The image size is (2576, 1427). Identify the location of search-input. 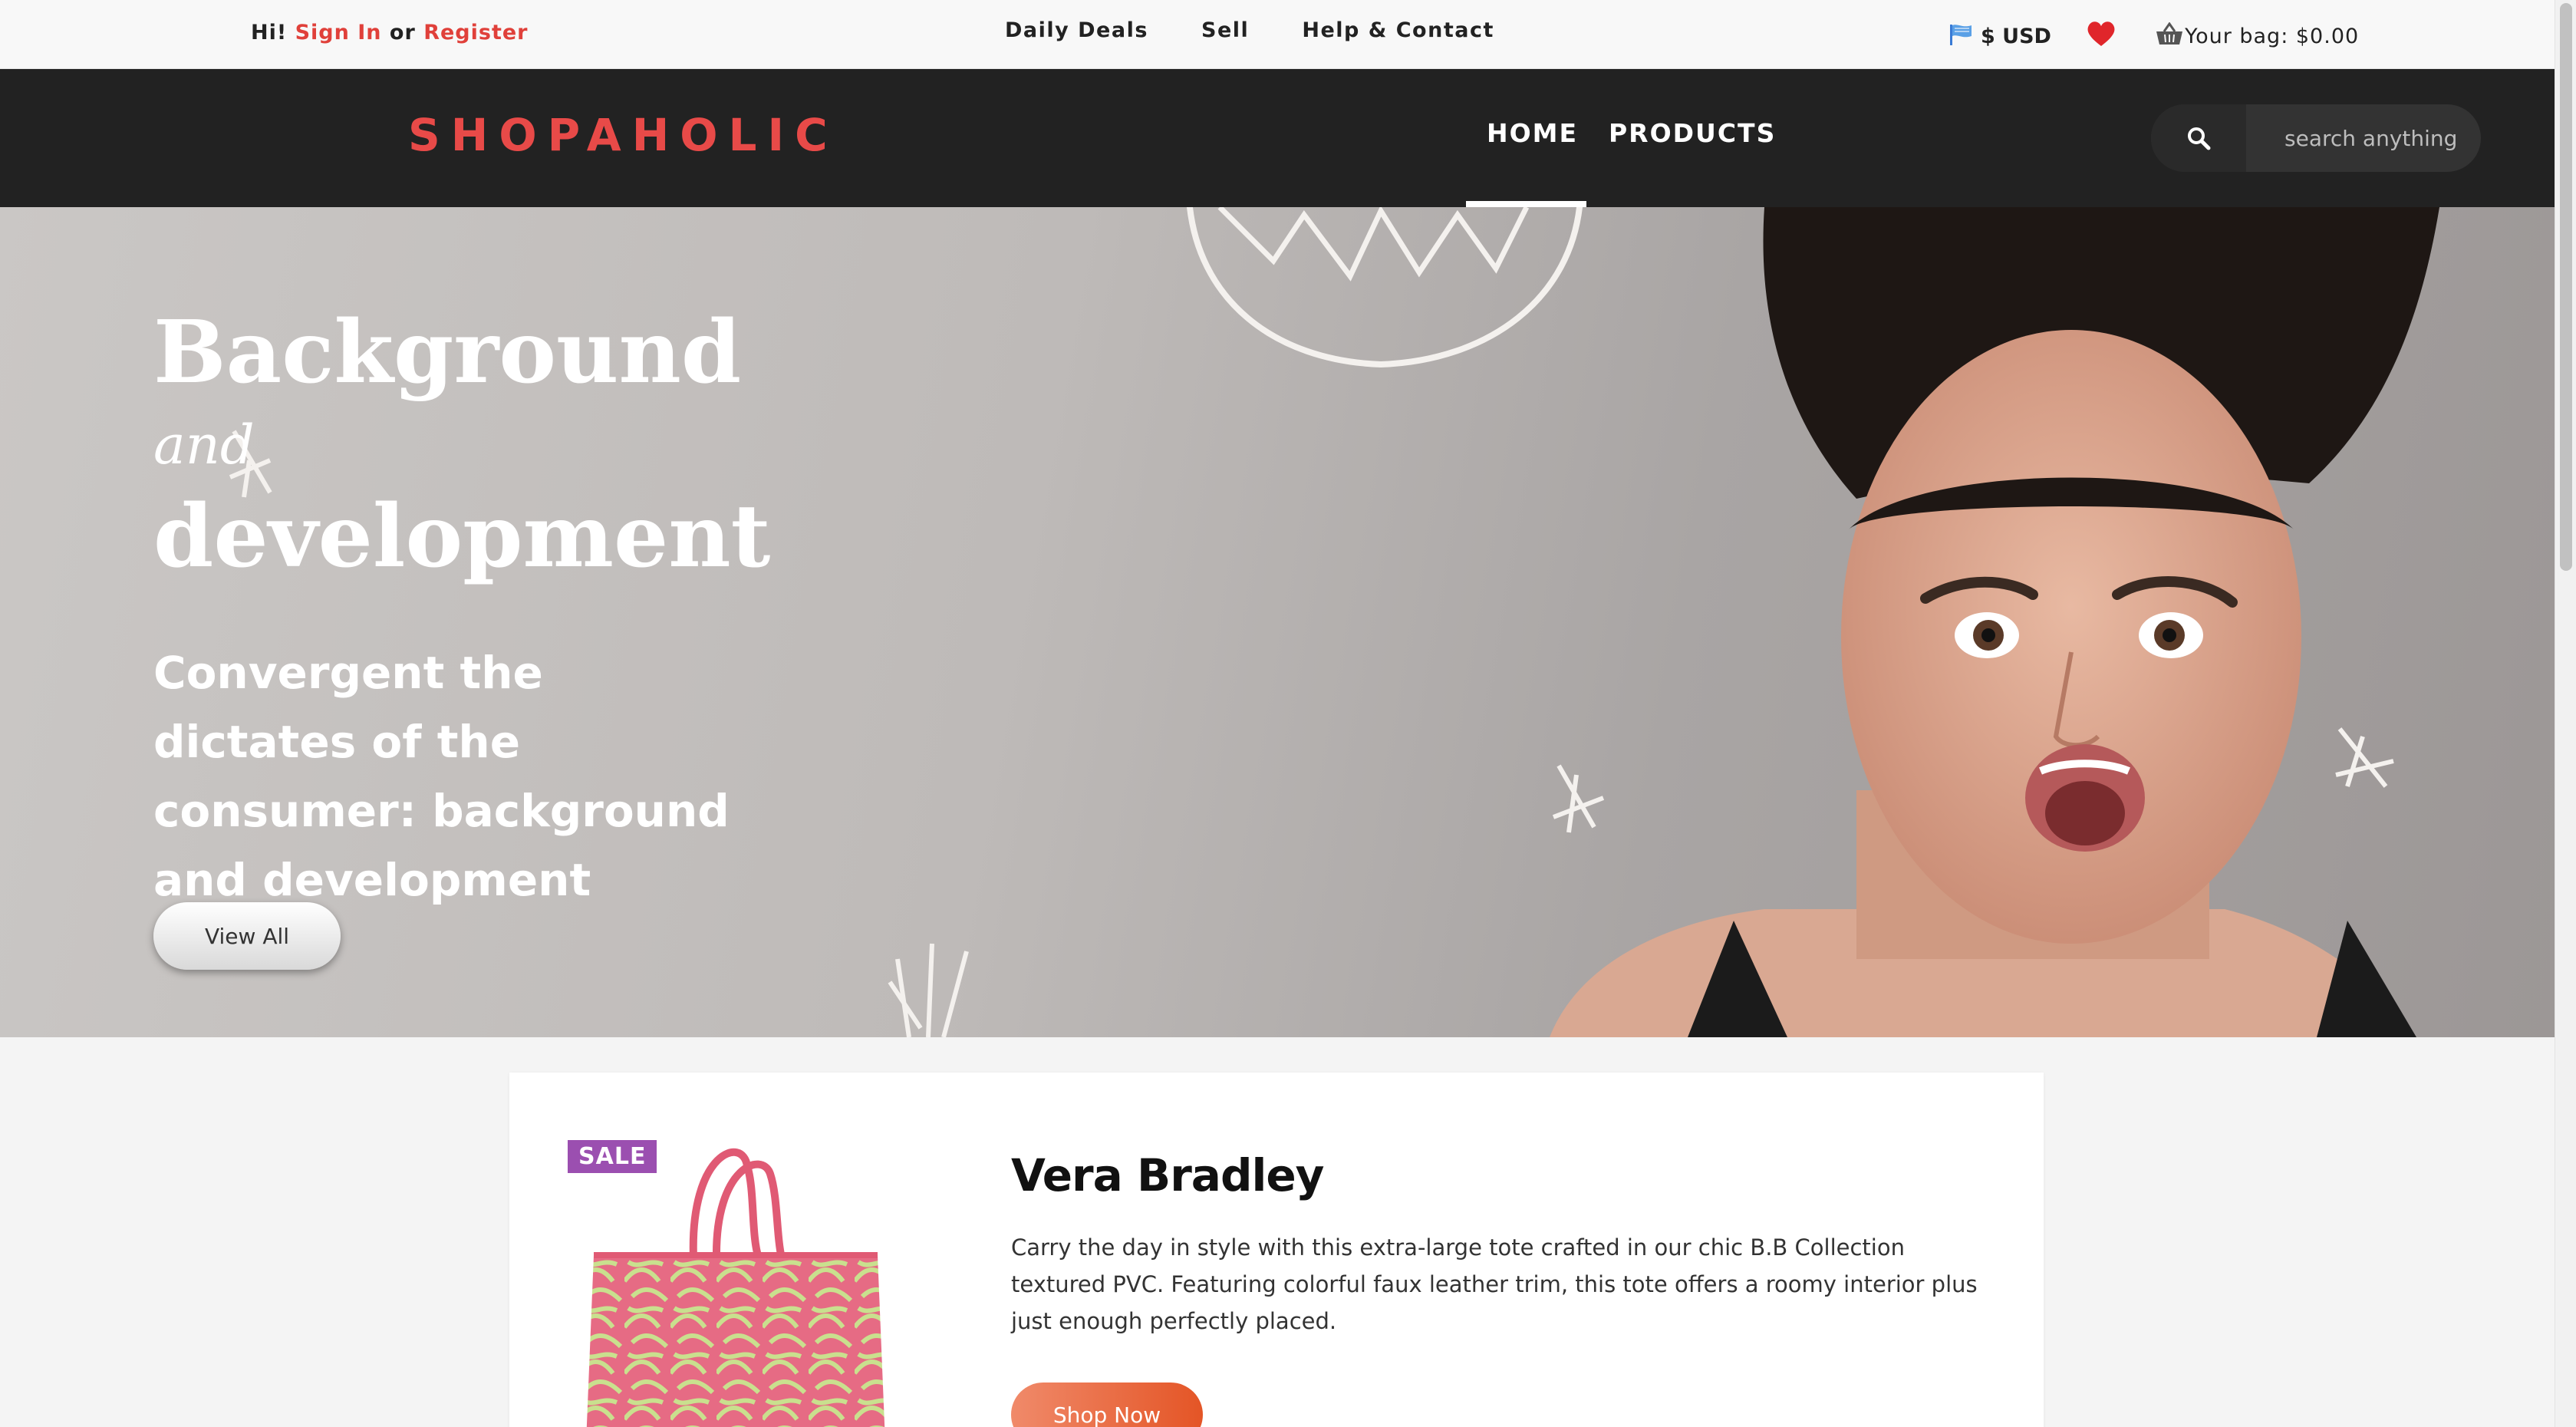
(2361, 138).